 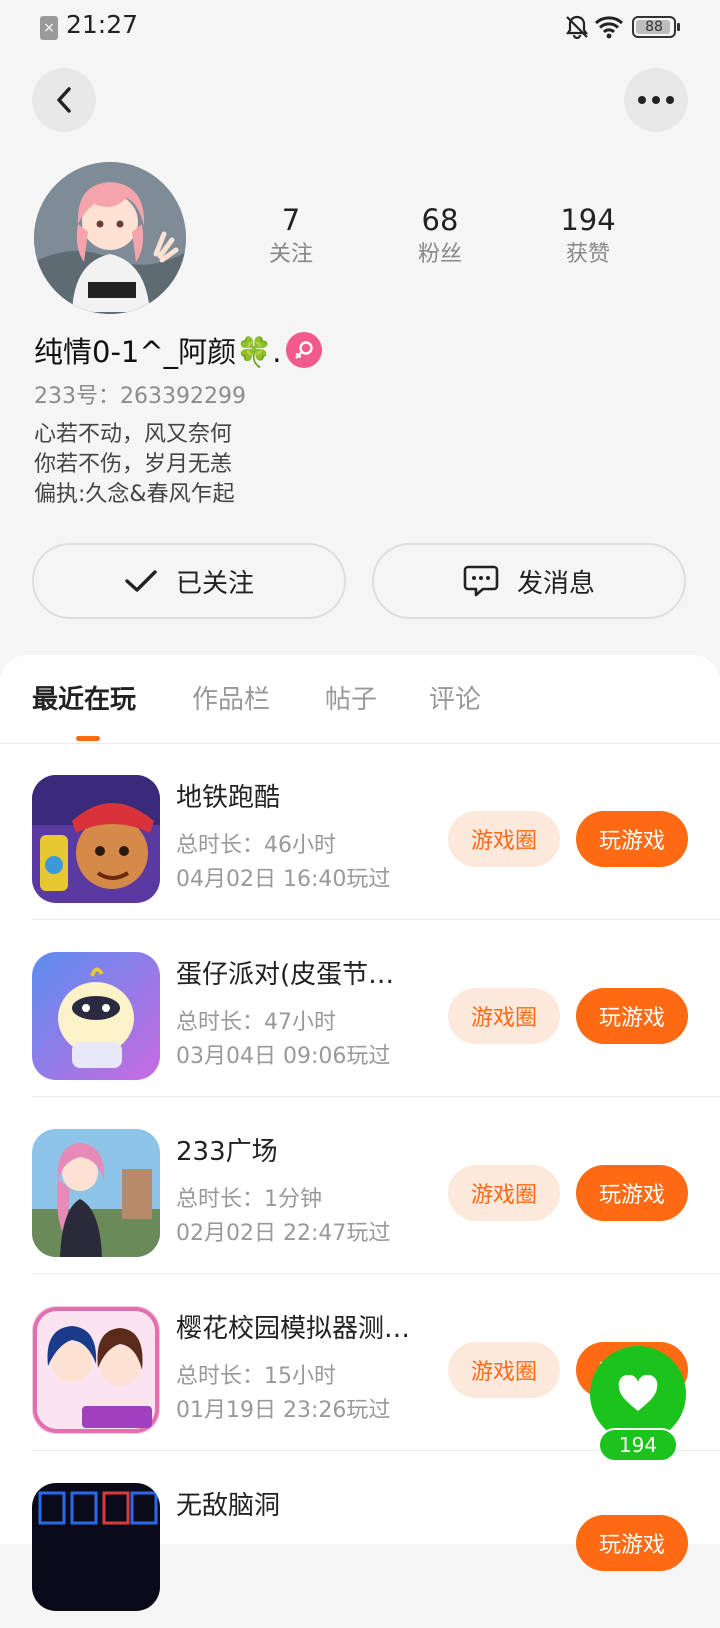 I want to click on game-title: 地铁跑酷, so click(x=228, y=798).